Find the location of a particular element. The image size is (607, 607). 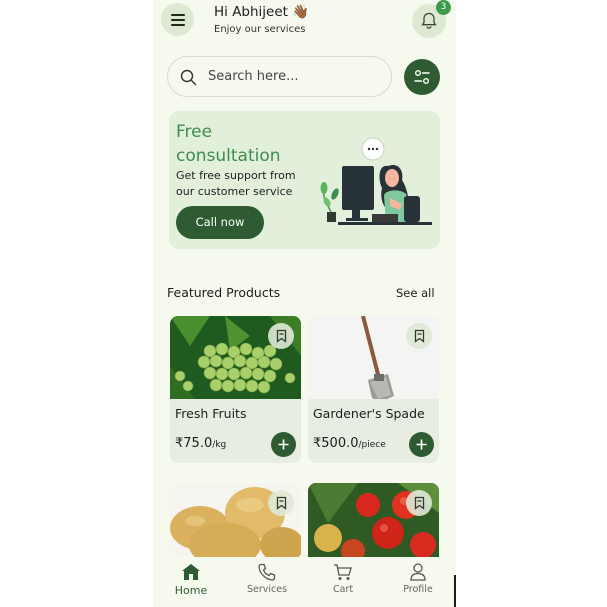

price-unit: /piece is located at coordinates (372, 445).